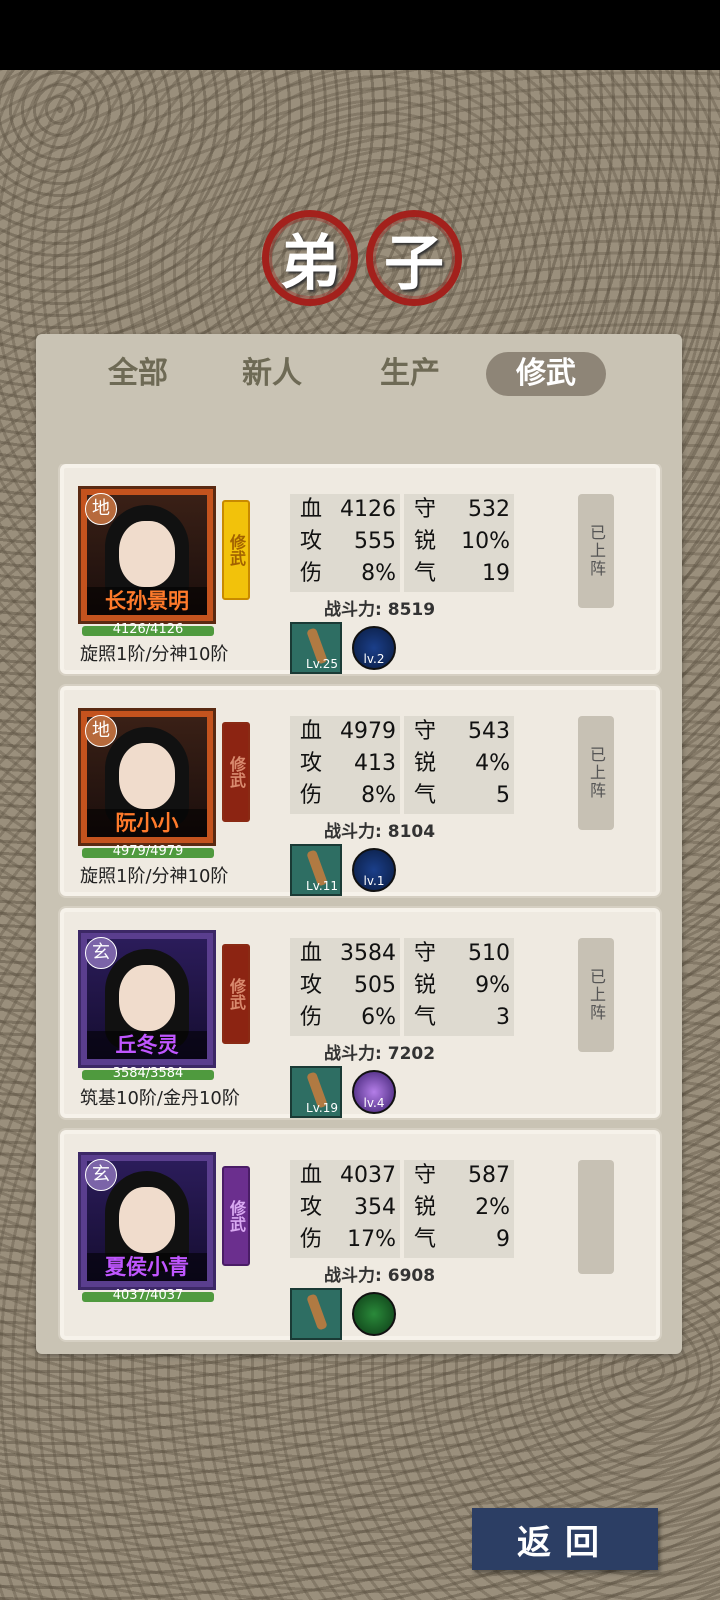 This screenshot has width=720, height=1600. I want to click on stats-table: 血 4037 攻 354 伤 17% 守 587 锐 2% 气 9, so click(402, 1209).